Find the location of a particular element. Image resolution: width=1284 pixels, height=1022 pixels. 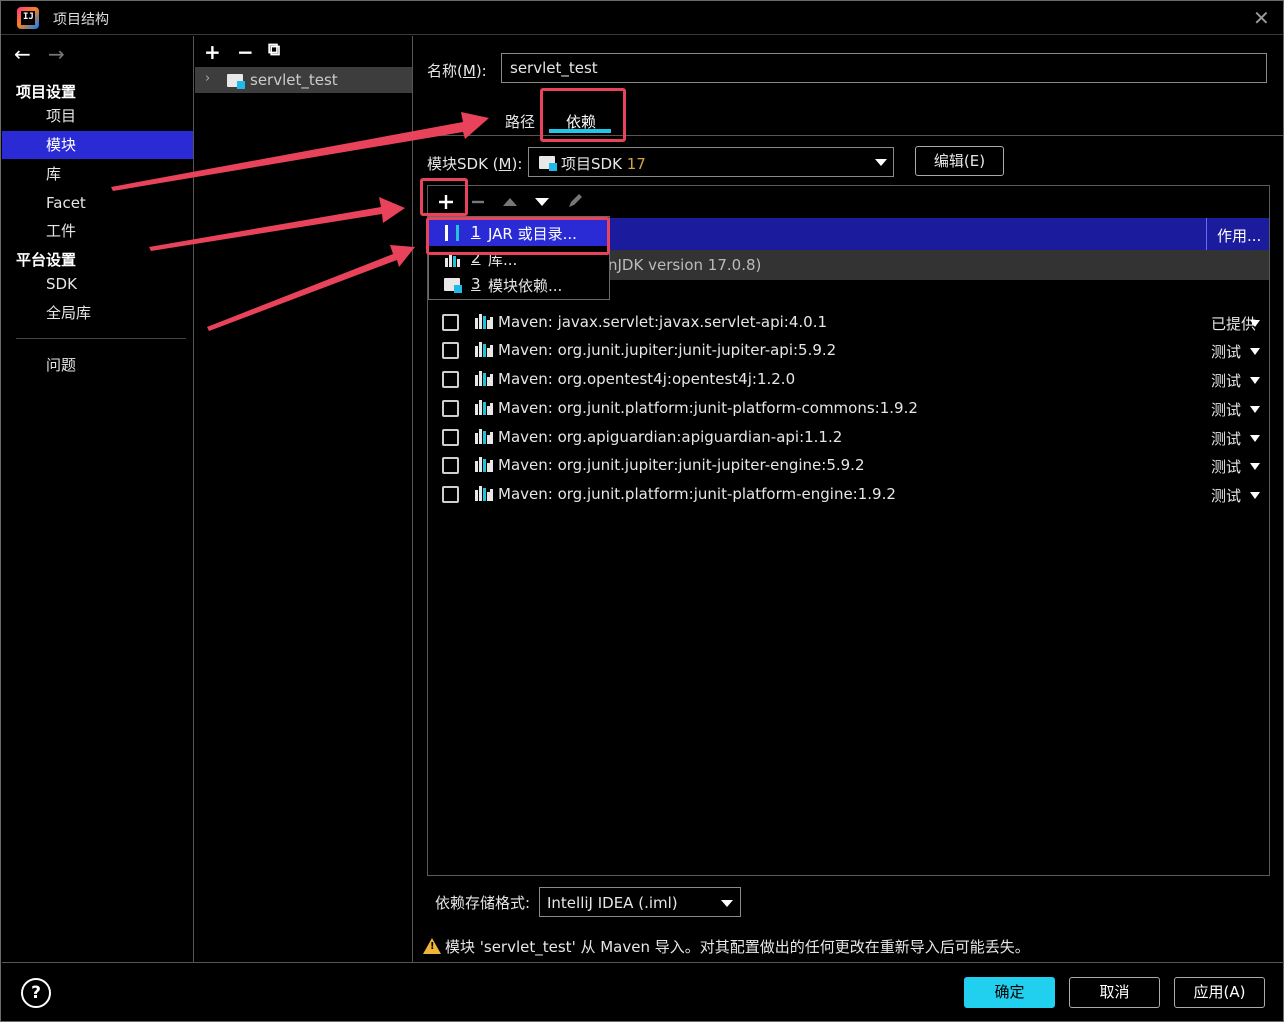

edit-dependency-icon is located at coordinates (575, 201).